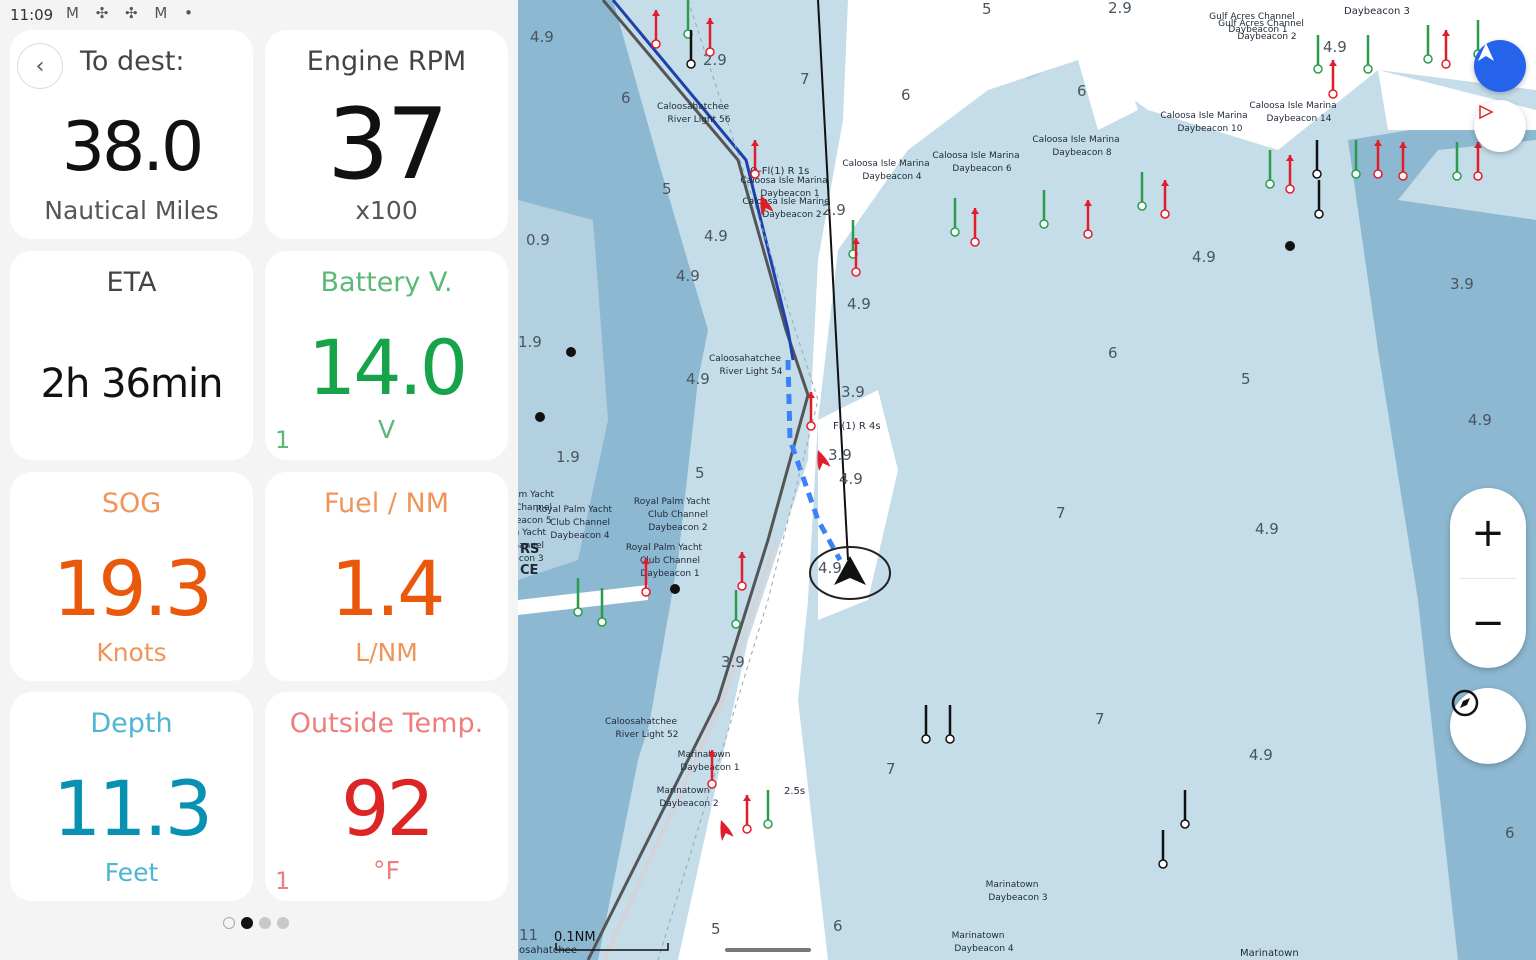  I want to click on outside-temp-label: Outside Temp., so click(386, 723).